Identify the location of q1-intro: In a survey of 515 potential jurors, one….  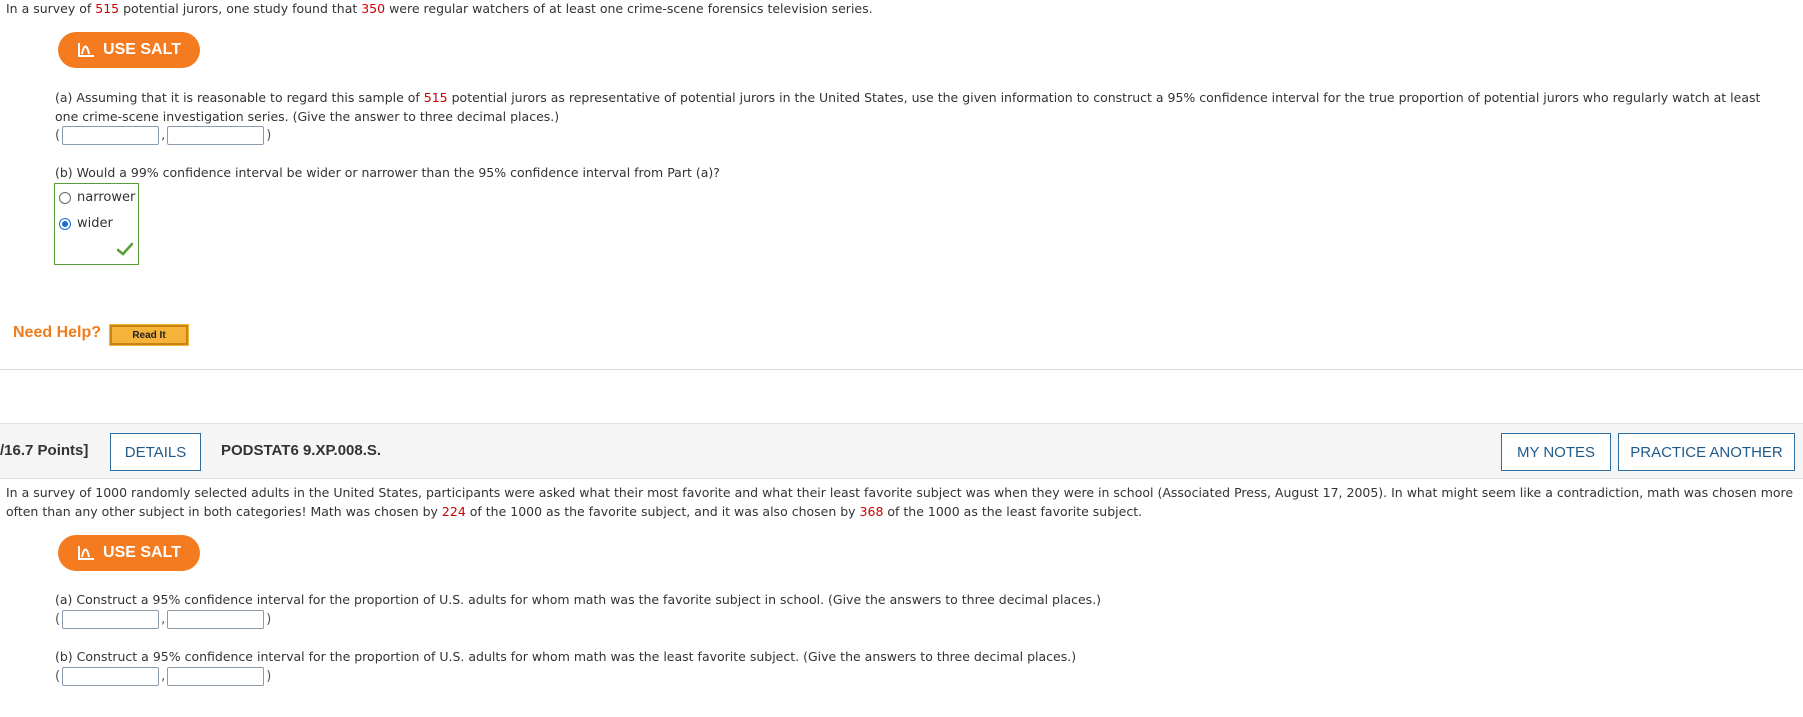
(439, 9).